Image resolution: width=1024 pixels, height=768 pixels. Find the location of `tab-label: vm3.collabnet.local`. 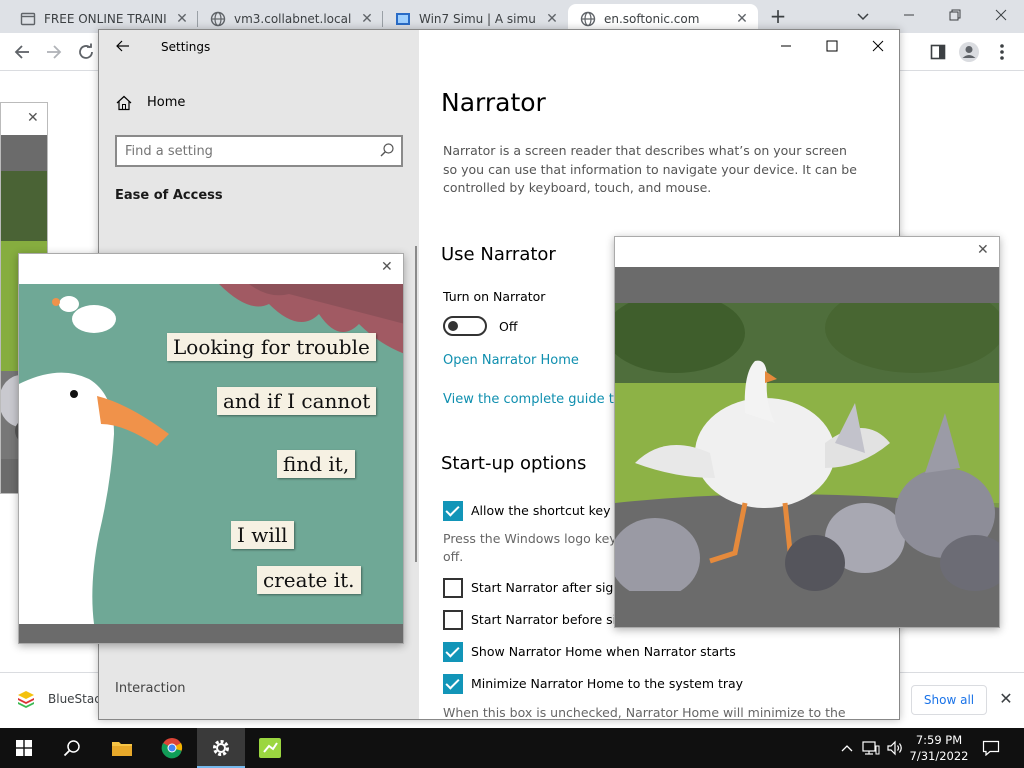

tab-label: vm3.collabnet.local is located at coordinates (292, 18).